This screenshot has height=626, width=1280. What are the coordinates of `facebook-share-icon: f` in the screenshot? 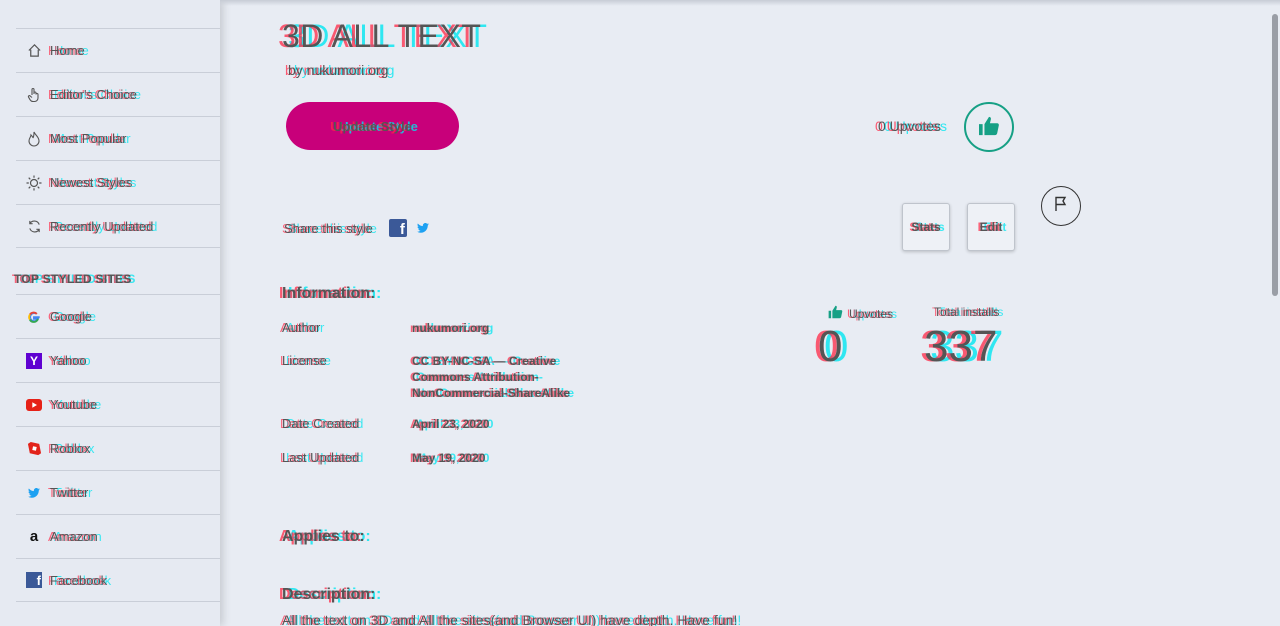 It's located at (397, 228).